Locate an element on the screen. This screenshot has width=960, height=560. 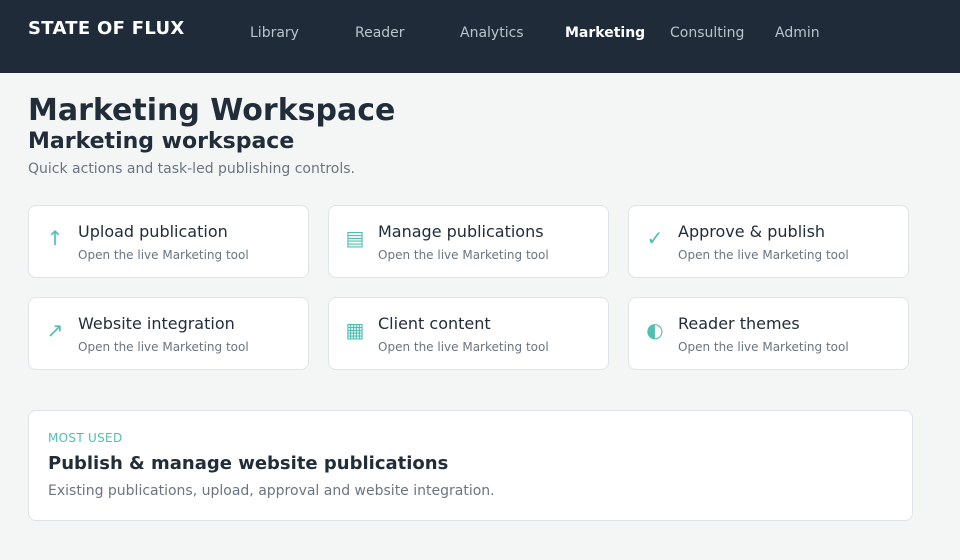
nav-item-library: Library is located at coordinates (274, 33).